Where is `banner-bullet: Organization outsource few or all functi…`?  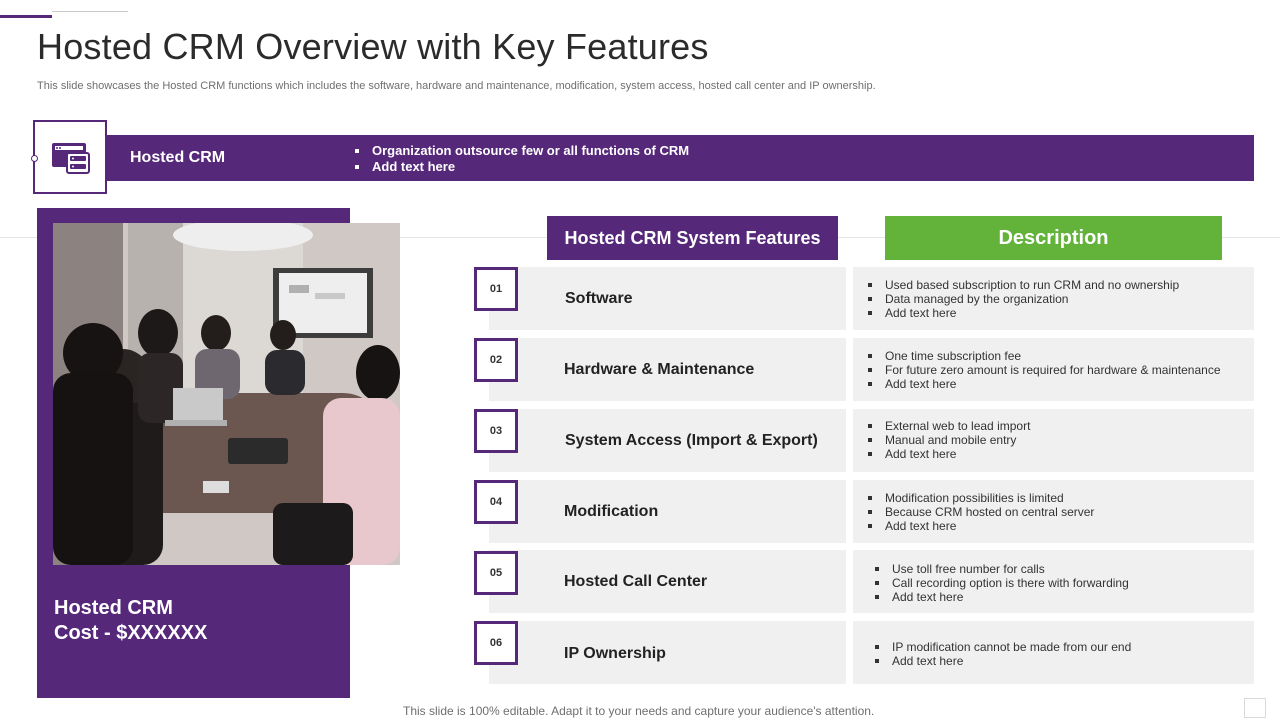
banner-bullet: Organization outsource few or all functi… is located at coordinates (522, 151).